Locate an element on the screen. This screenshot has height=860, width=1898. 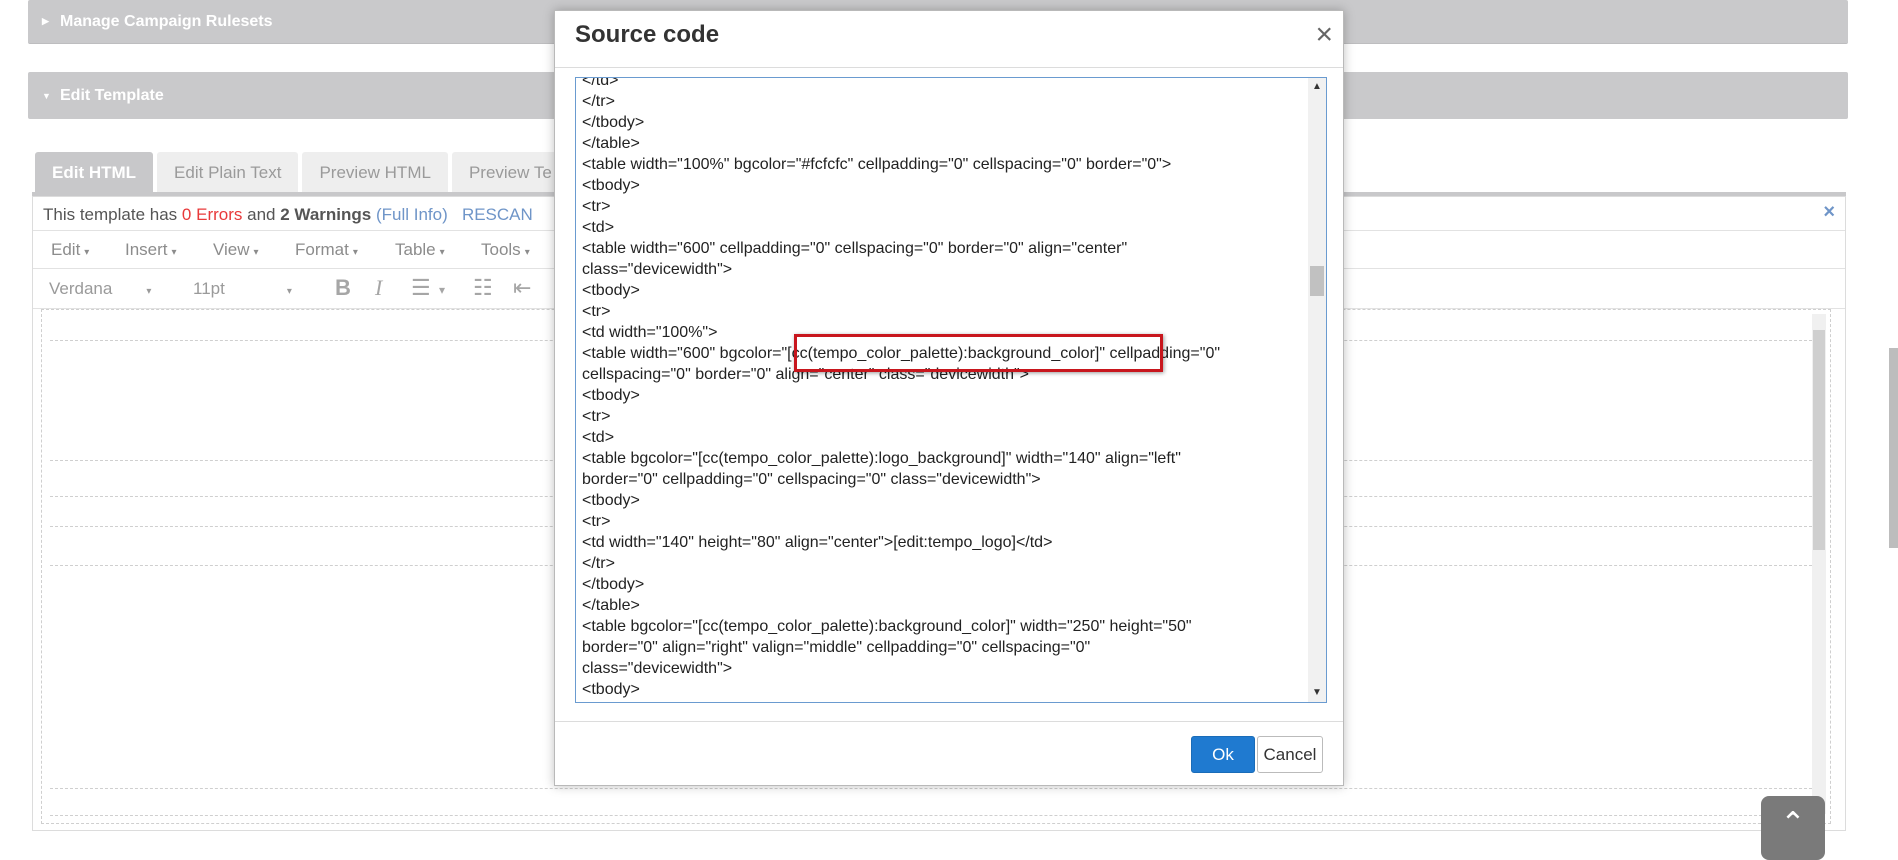
ok-button: Ok is located at coordinates (1223, 754).